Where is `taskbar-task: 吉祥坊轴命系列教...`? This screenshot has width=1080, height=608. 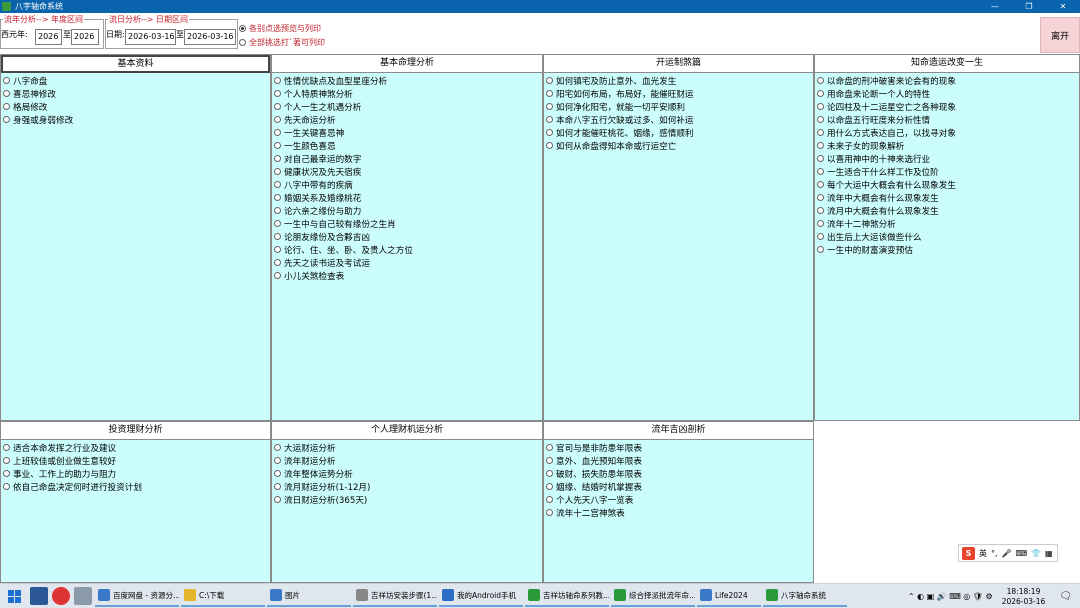 taskbar-task: 吉祥坊轴命系列教... is located at coordinates (567, 596).